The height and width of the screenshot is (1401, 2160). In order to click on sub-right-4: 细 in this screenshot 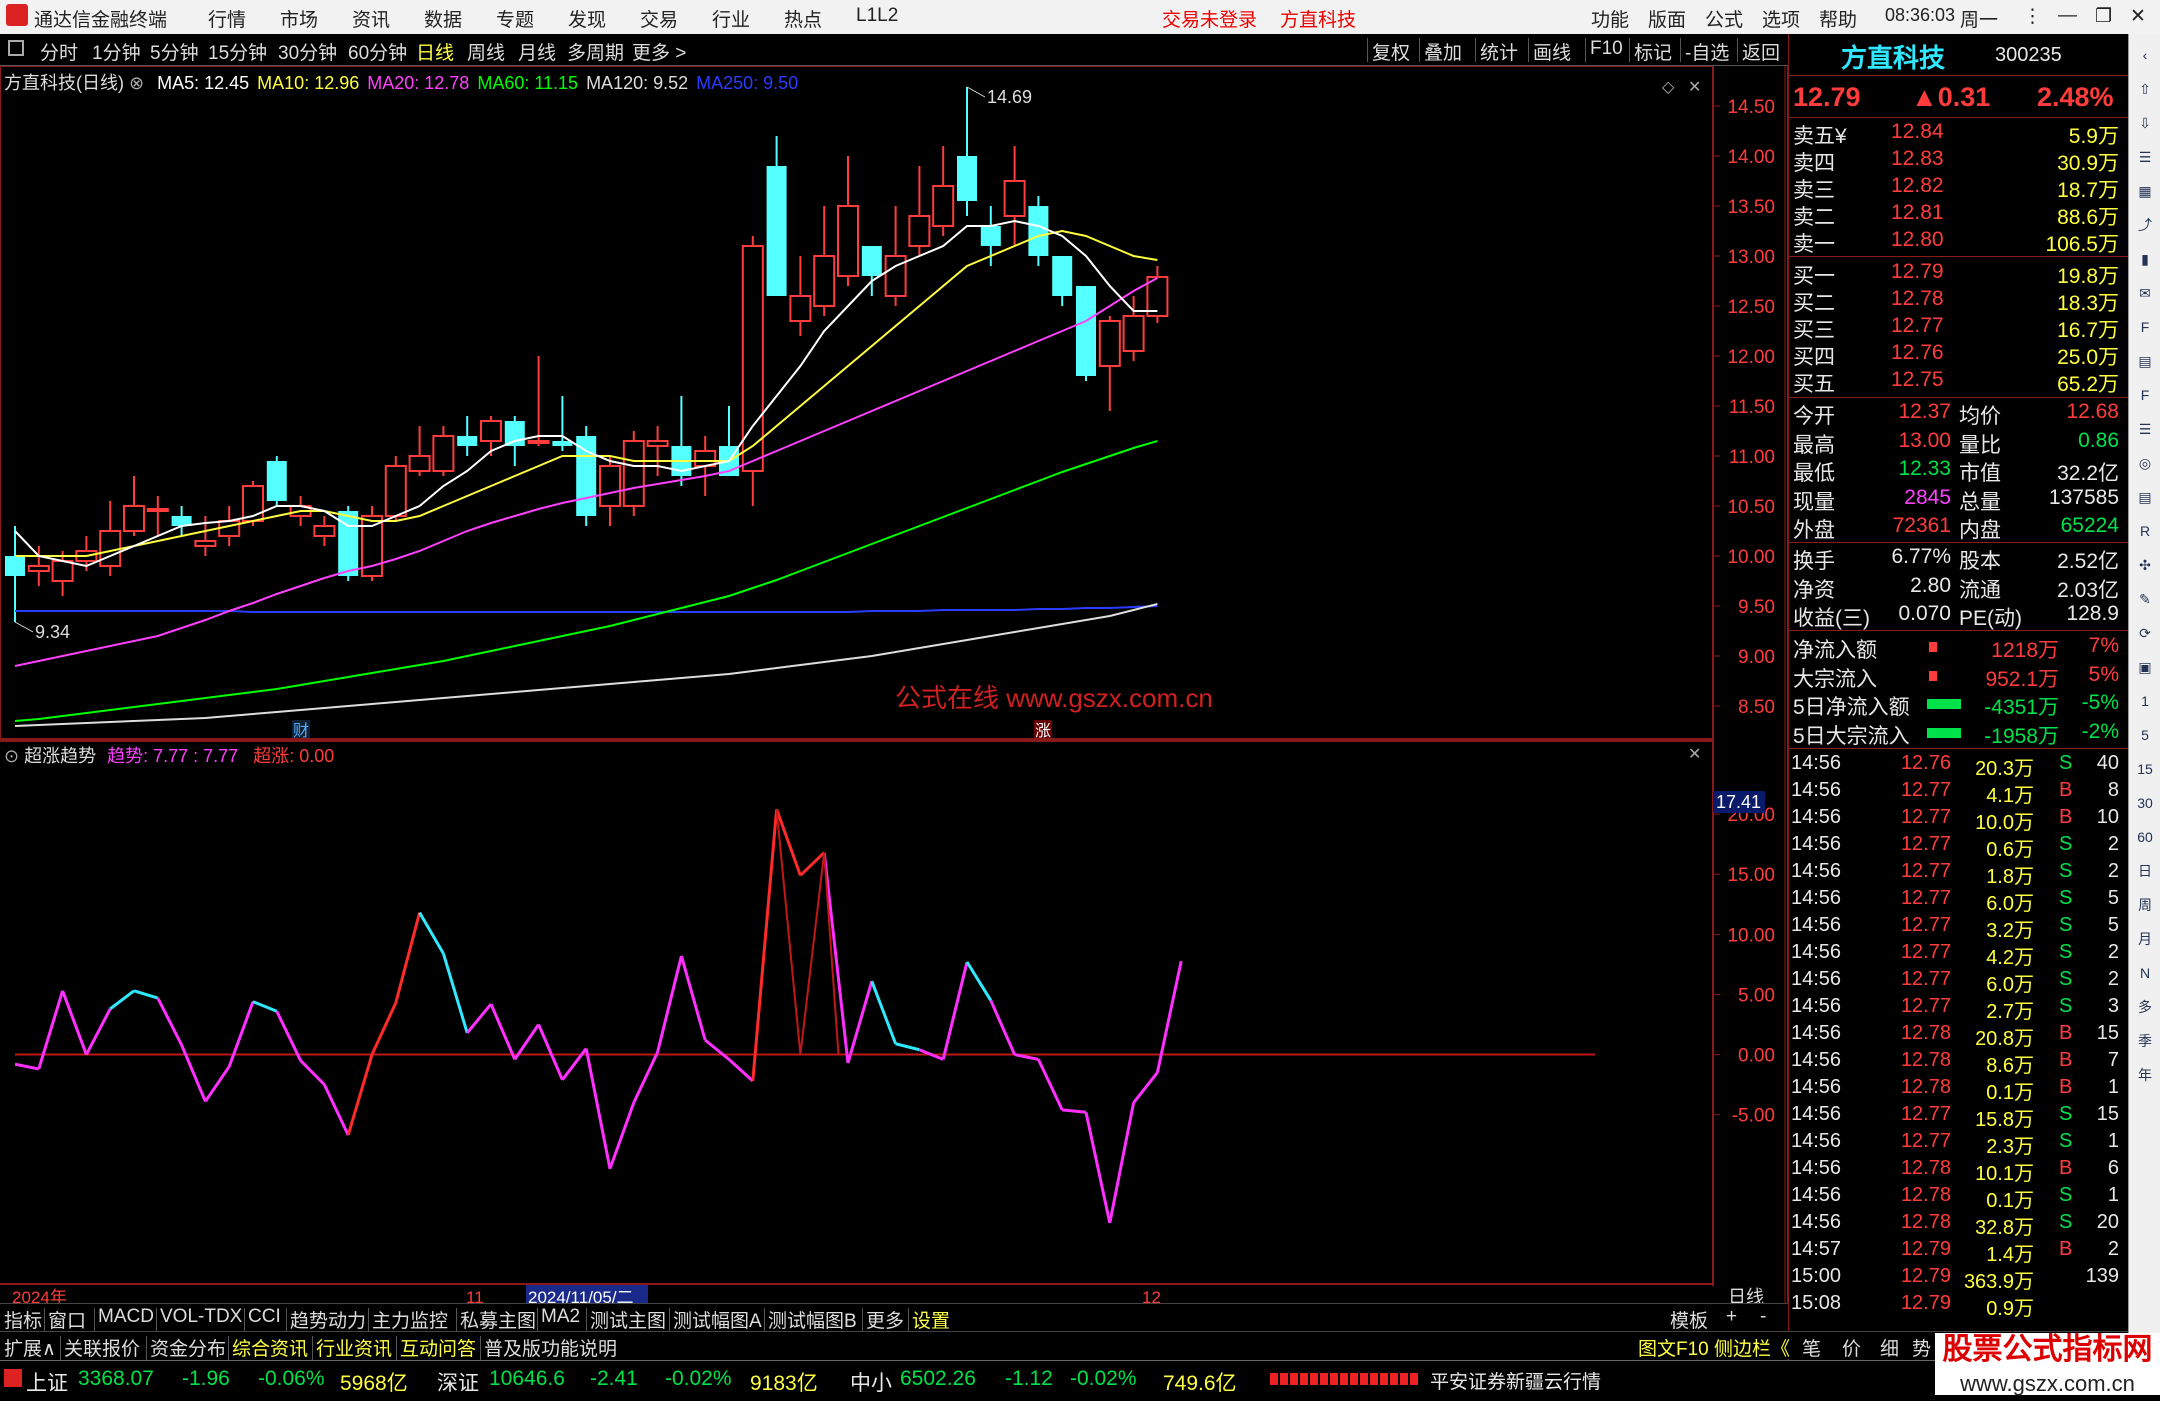, I will do `click(1889, 1347)`.